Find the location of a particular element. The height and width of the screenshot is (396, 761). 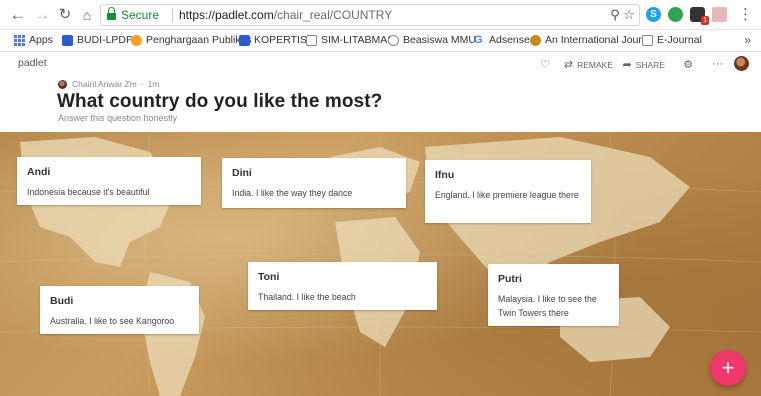

bookmark-label: Apps is located at coordinates (41, 40).